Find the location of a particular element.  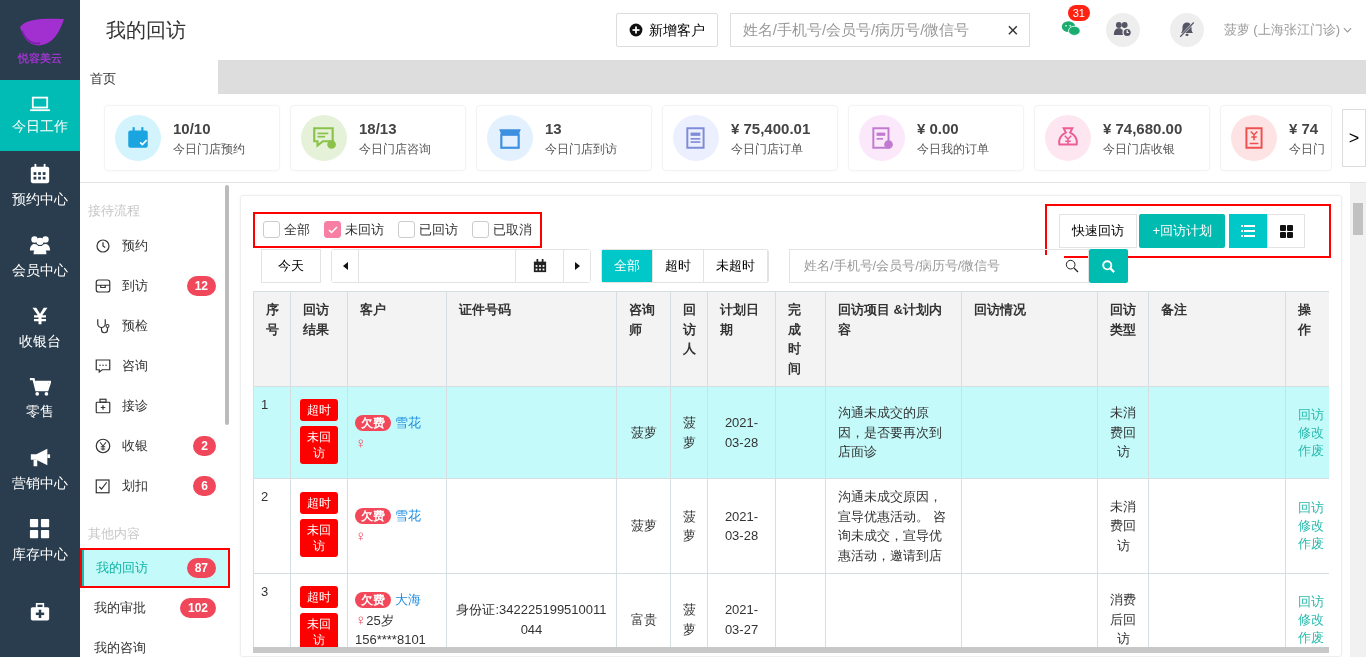

stat-label: 今日门店订单 is located at coordinates (767, 150).